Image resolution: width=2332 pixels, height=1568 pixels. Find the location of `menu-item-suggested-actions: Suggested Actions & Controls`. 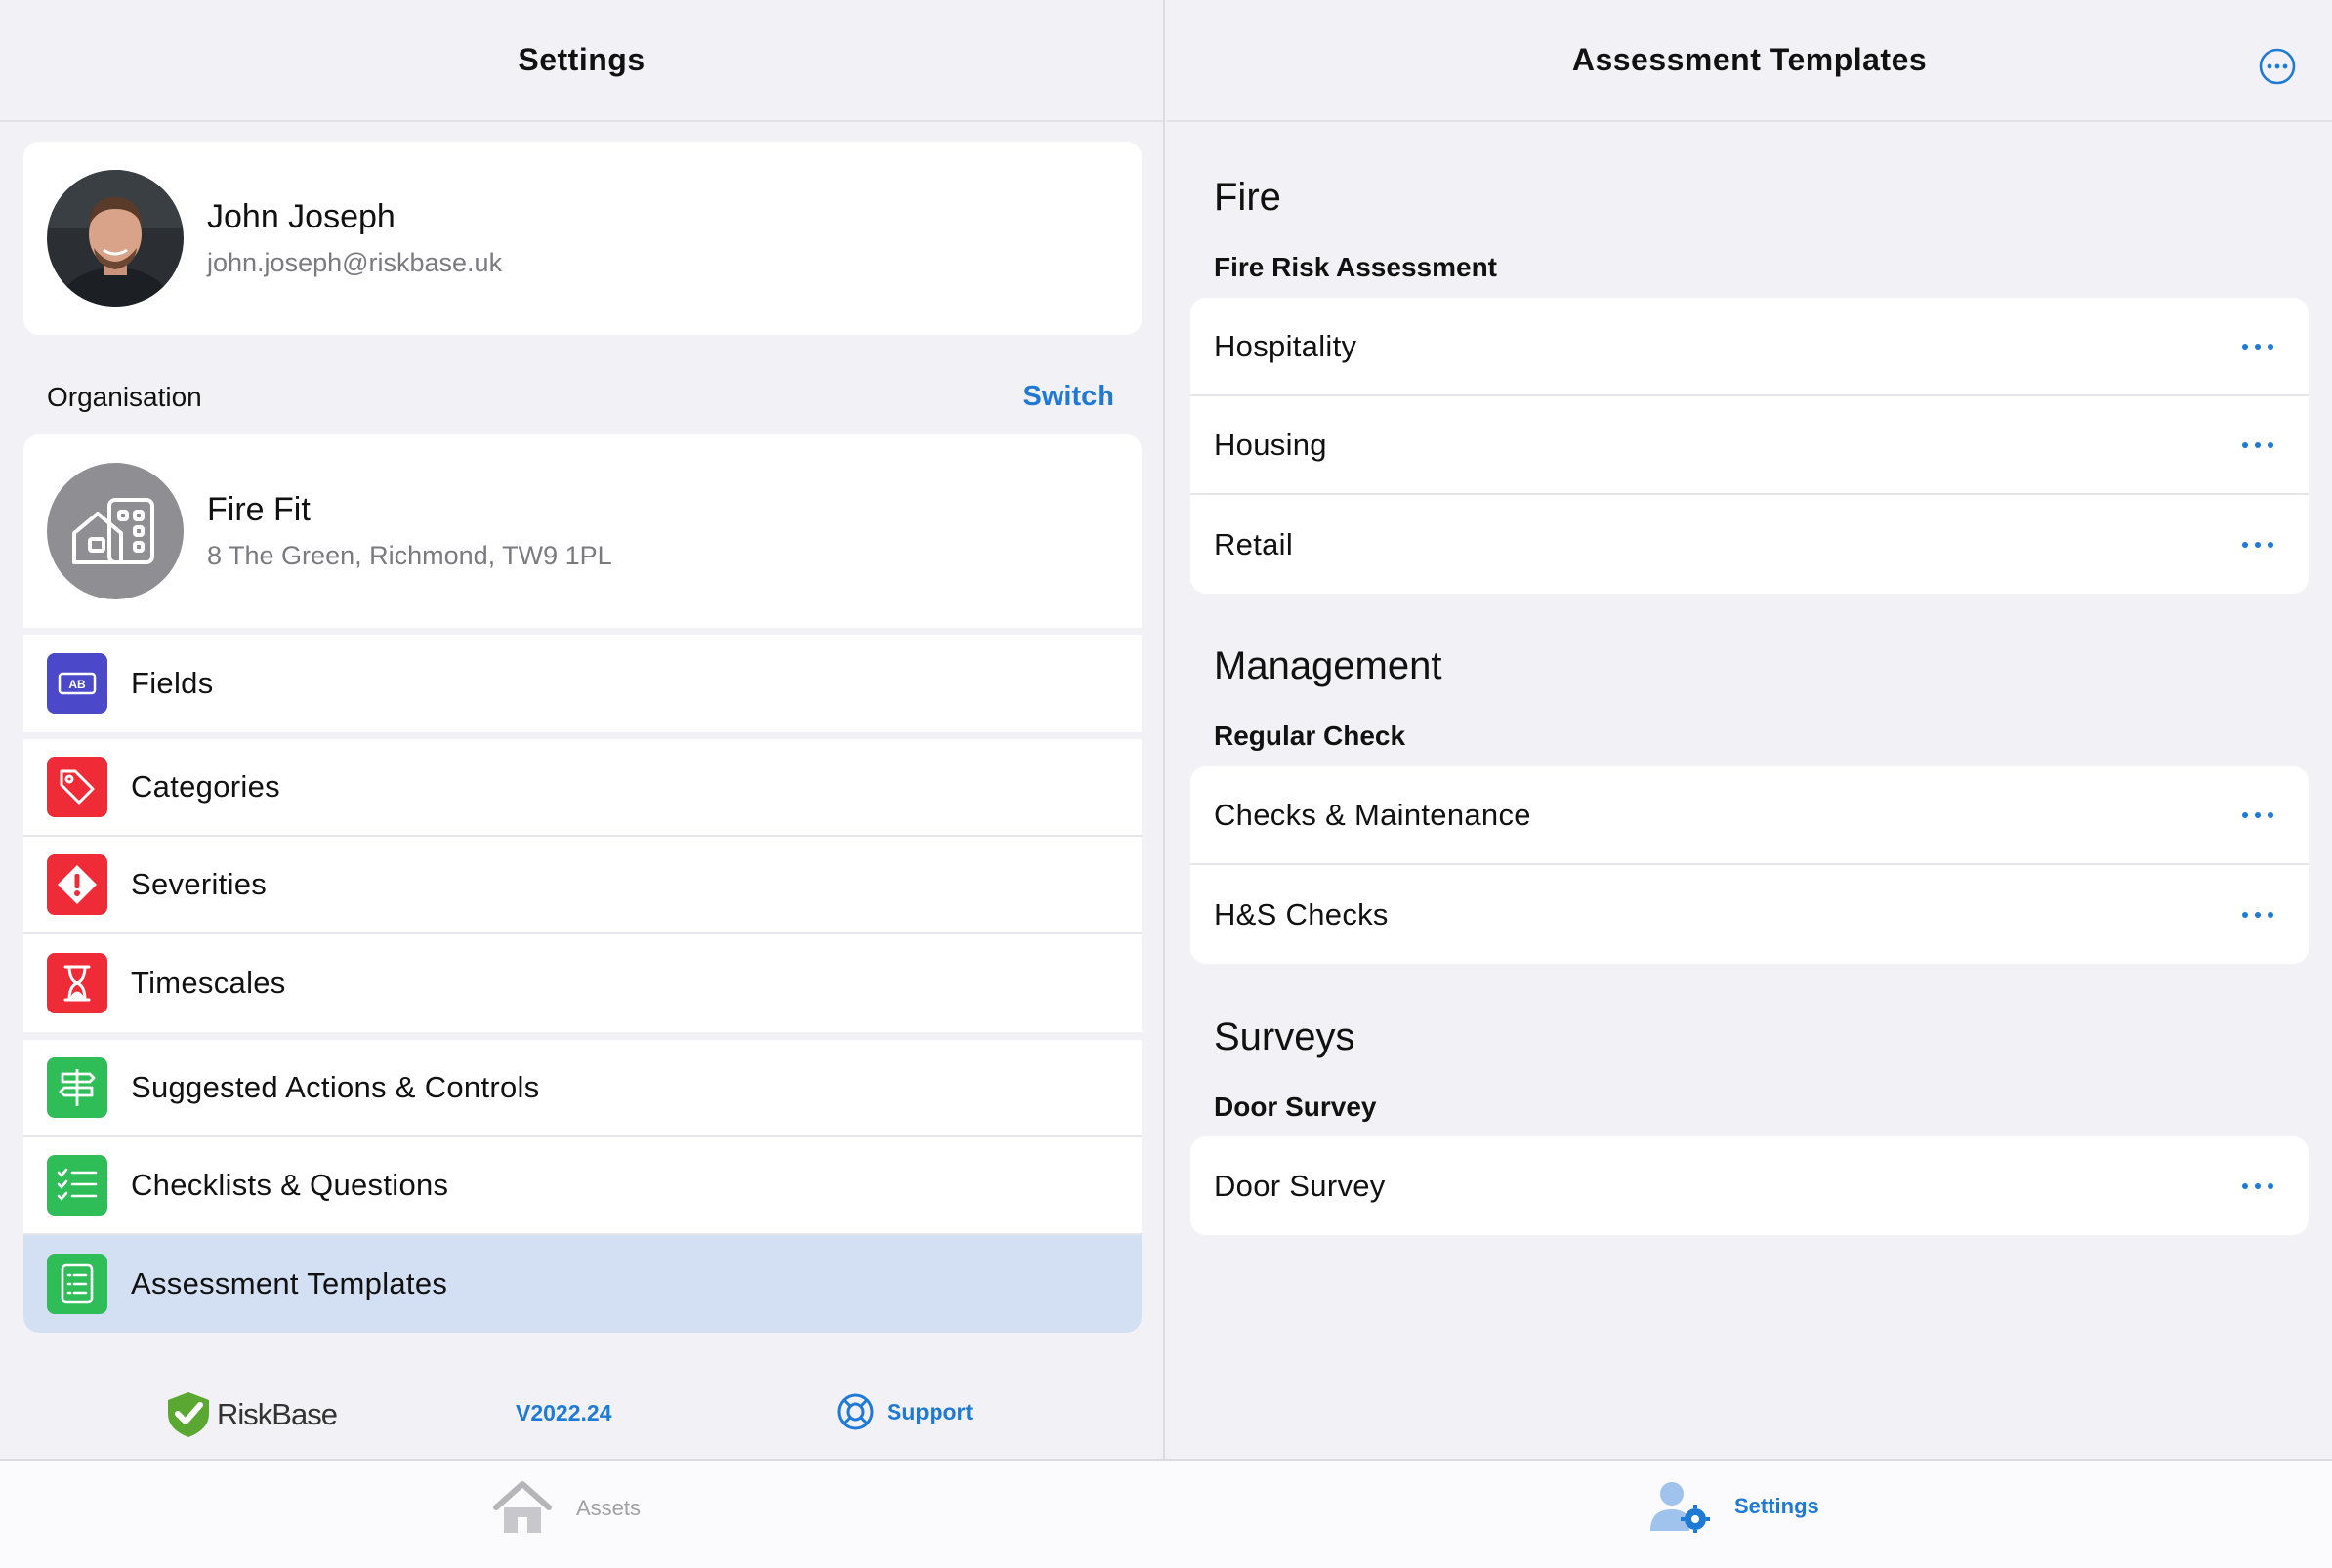

menu-item-suggested-actions: Suggested Actions & Controls is located at coordinates (582, 1088).